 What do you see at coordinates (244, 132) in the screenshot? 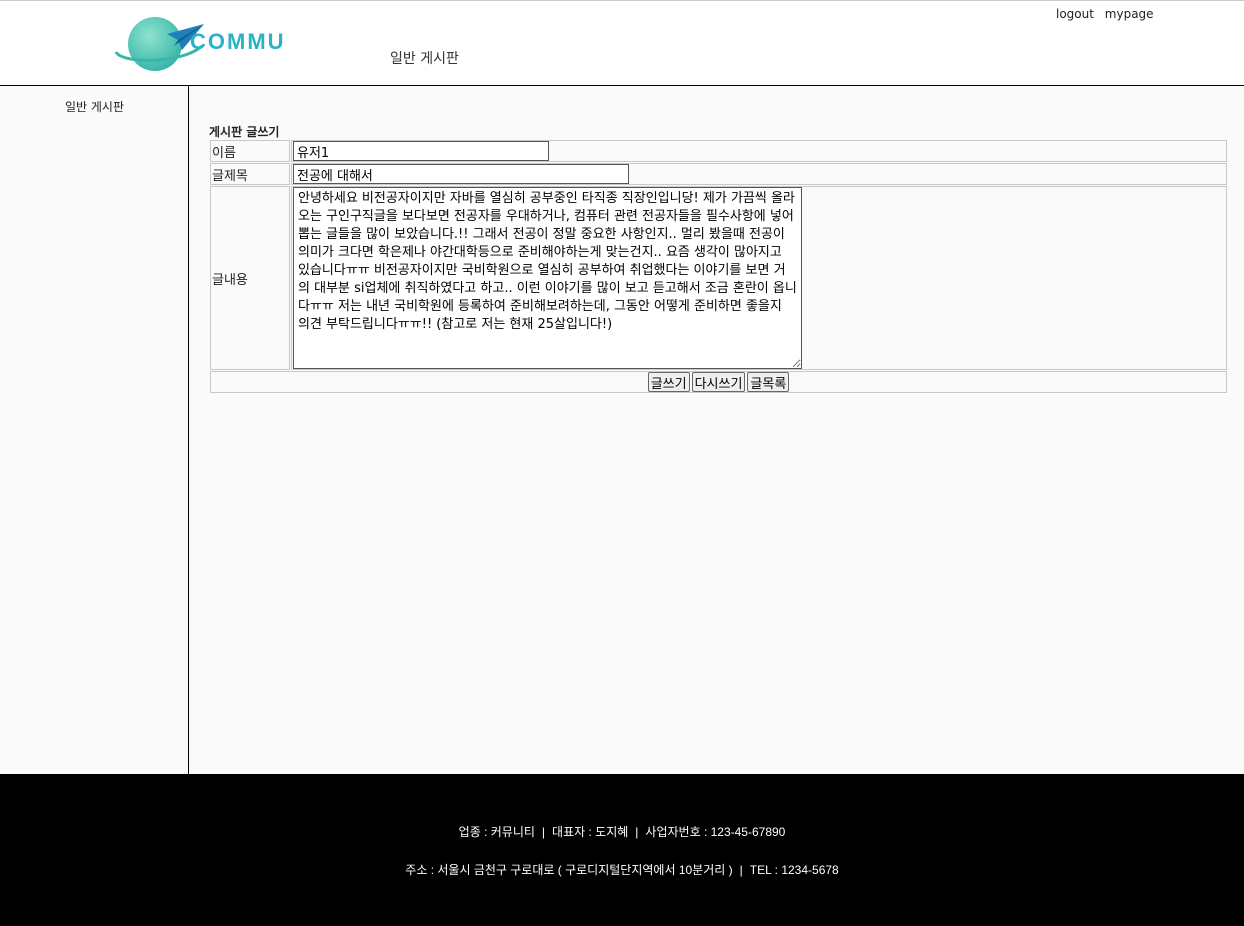
I see `form-title: 게시판 글쓰기` at bounding box center [244, 132].